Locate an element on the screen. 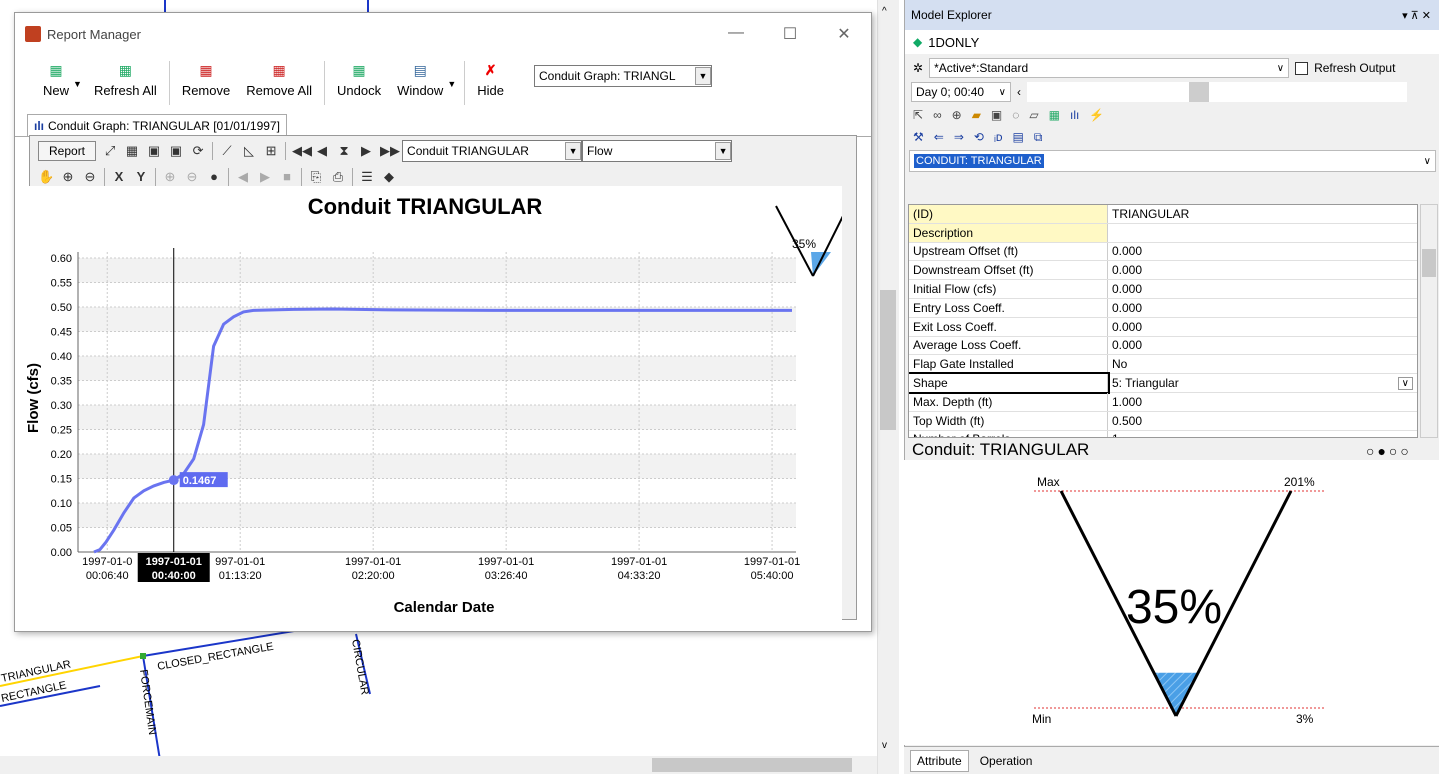 The image size is (1439, 774). forward-icon: ⇒ is located at coordinates (959, 137).